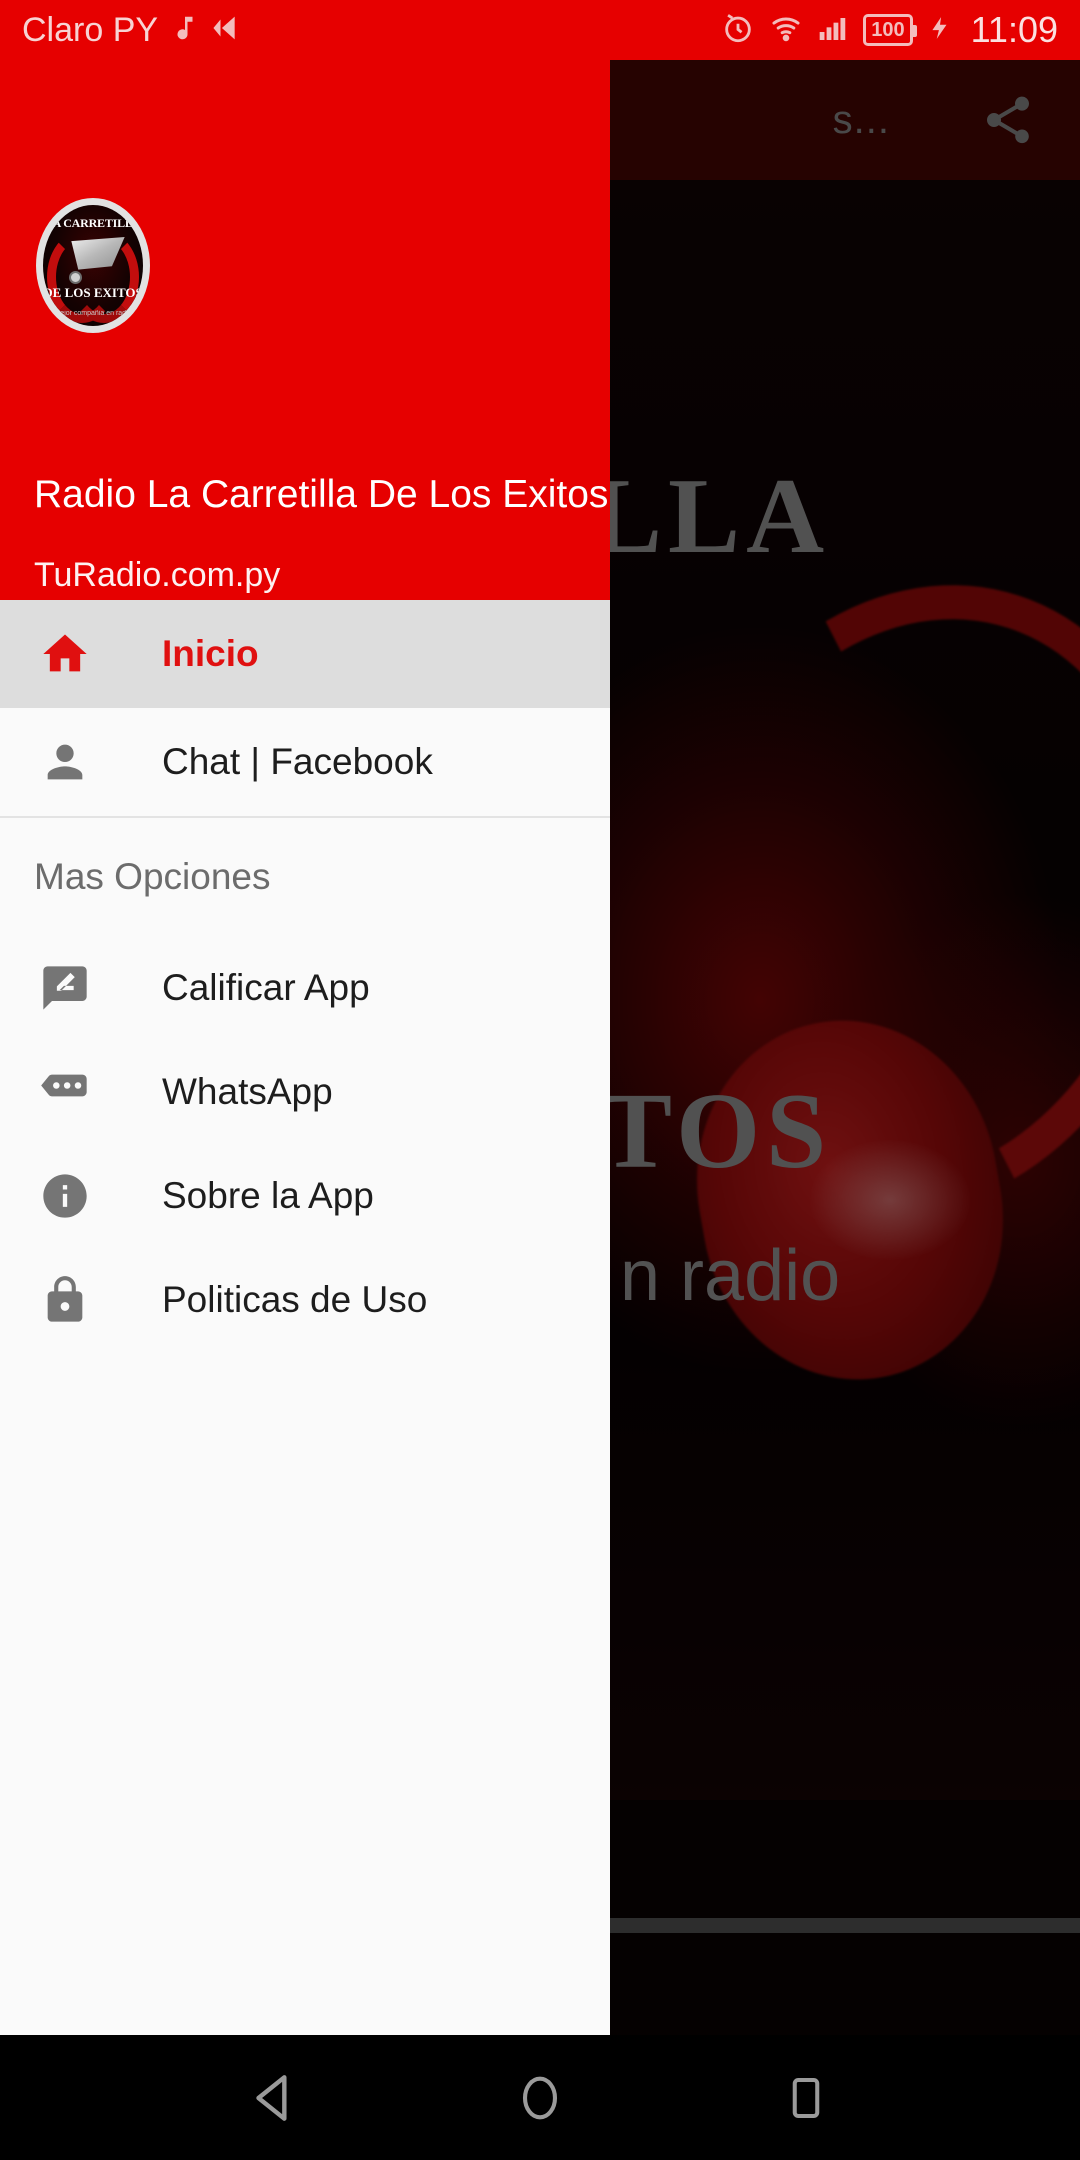 The width and height of the screenshot is (1080, 2160). What do you see at coordinates (93, 223) in the screenshot?
I see `logo-top-text: LA CARRETILLA` at bounding box center [93, 223].